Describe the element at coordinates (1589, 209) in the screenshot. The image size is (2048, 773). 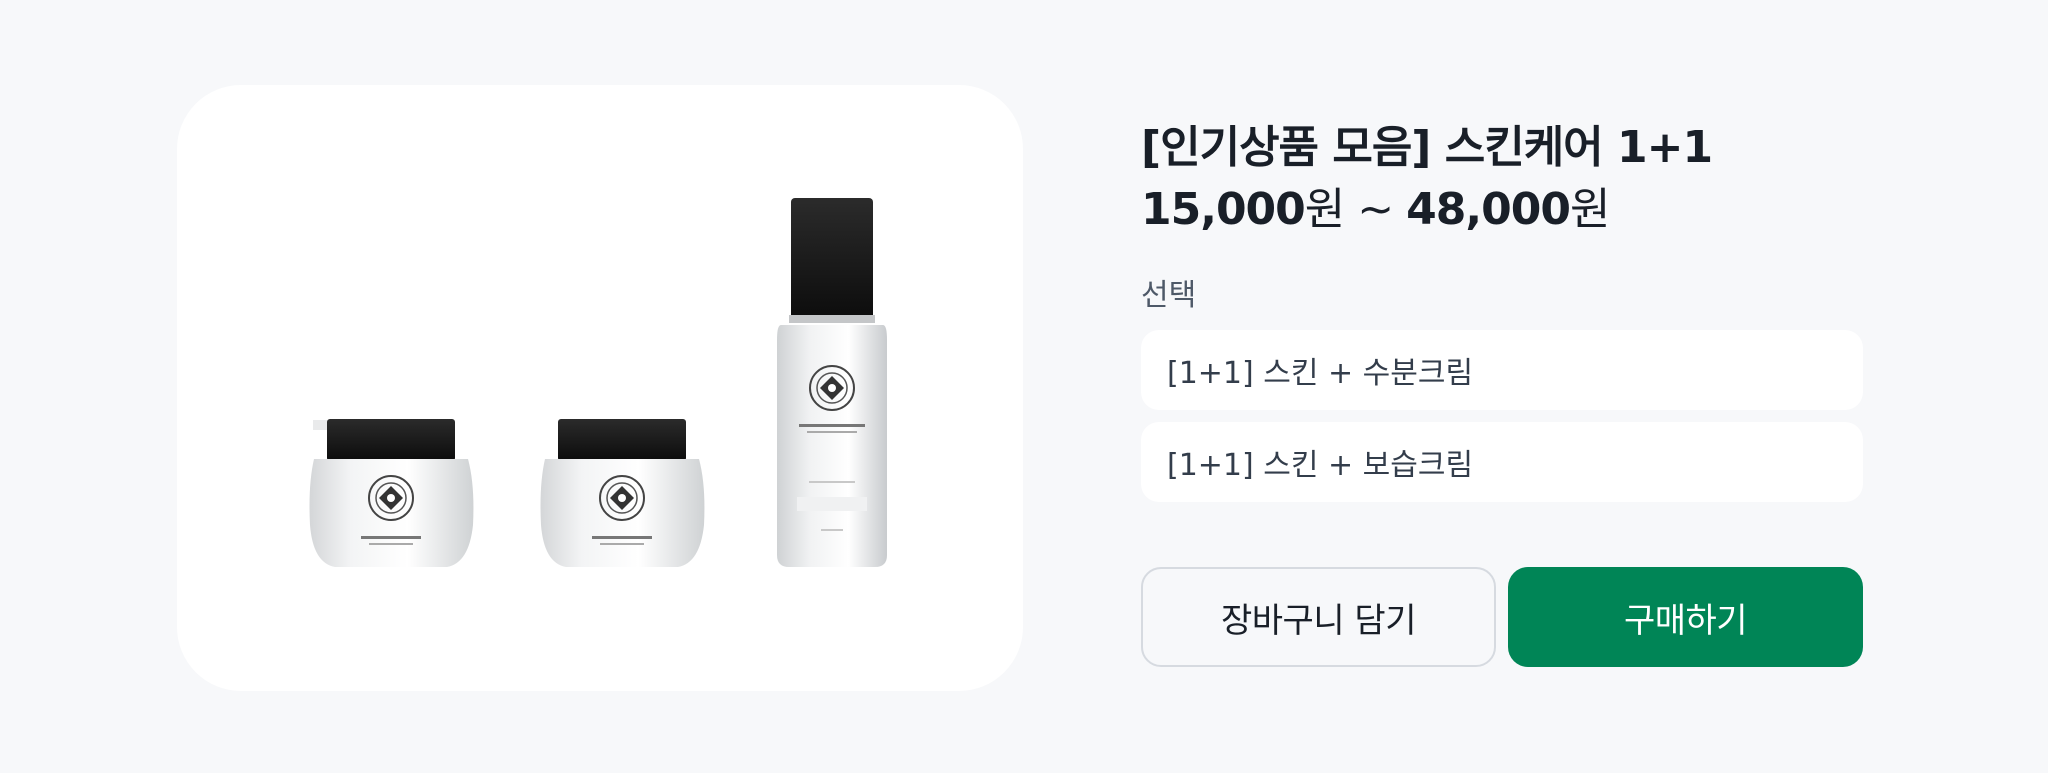
I see `price-max-unit: 원` at that location.